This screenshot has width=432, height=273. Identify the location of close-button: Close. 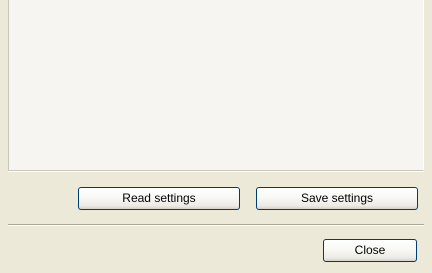
(370, 250).